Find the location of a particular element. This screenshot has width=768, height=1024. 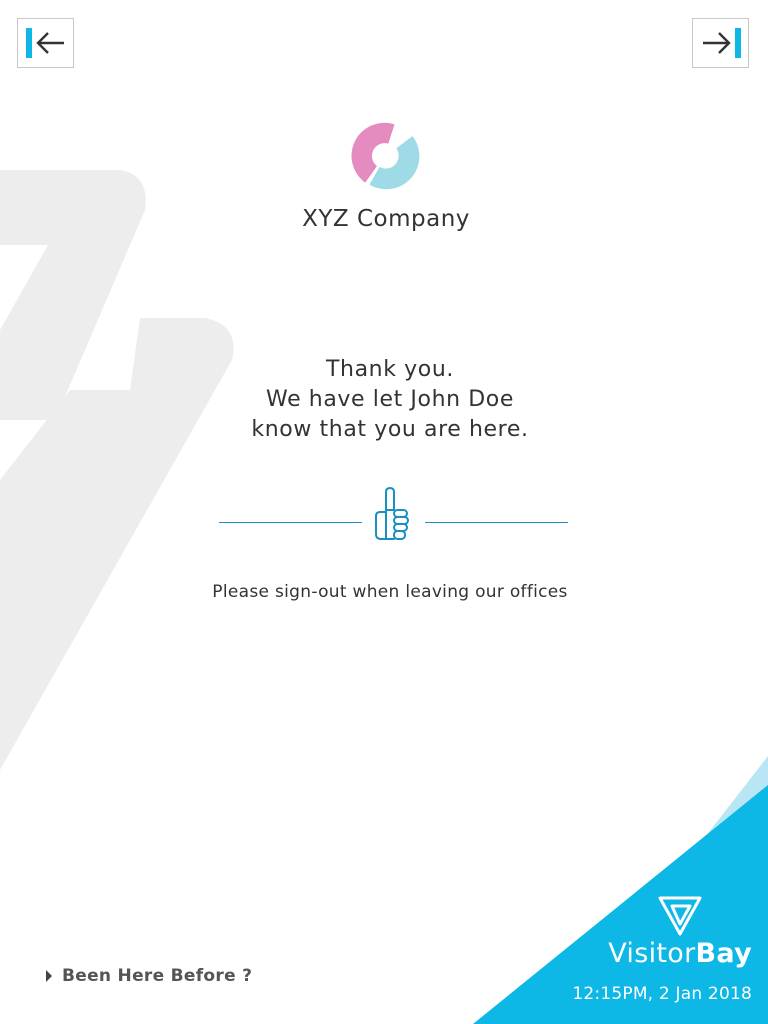

message-line-1: Thank you. is located at coordinates (390, 369).